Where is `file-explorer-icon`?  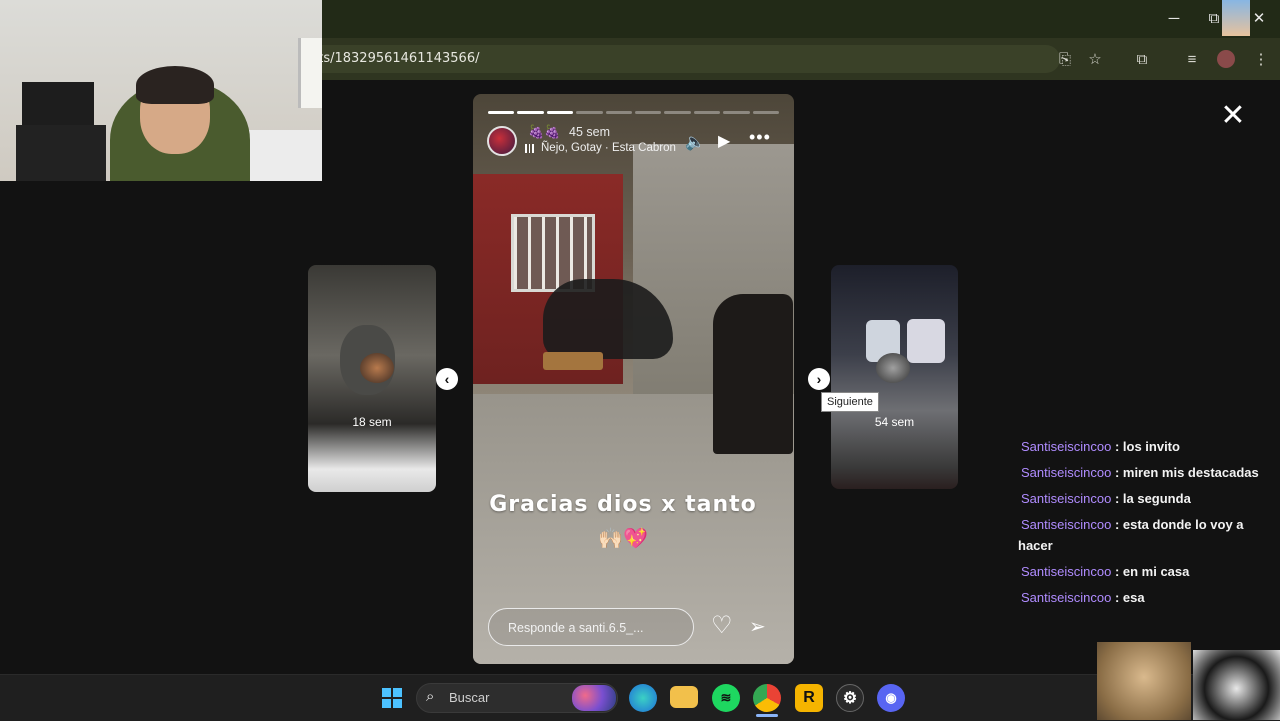 file-explorer-icon is located at coordinates (684, 697).